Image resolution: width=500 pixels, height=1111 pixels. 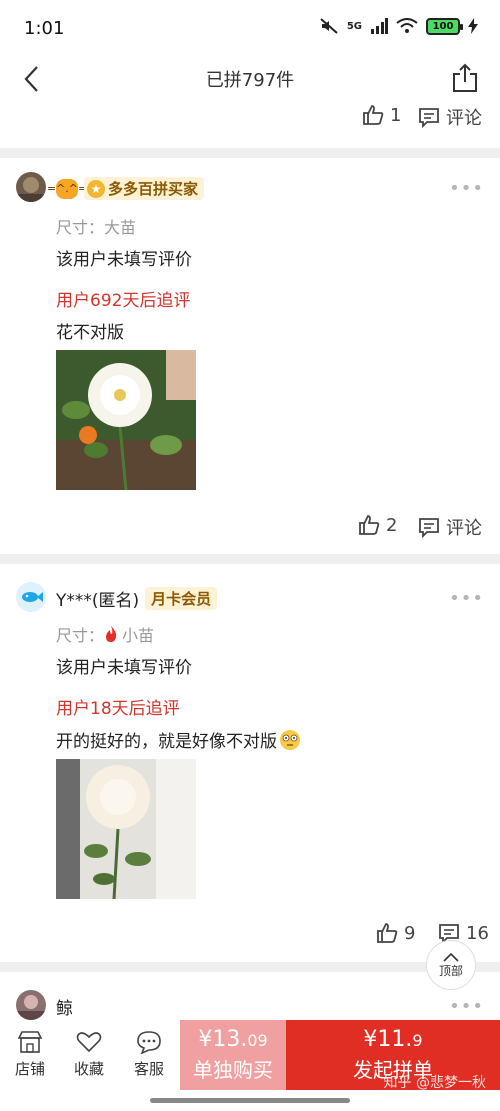 I want to click on single-price-main: ¥13., so click(x=223, y=1039).